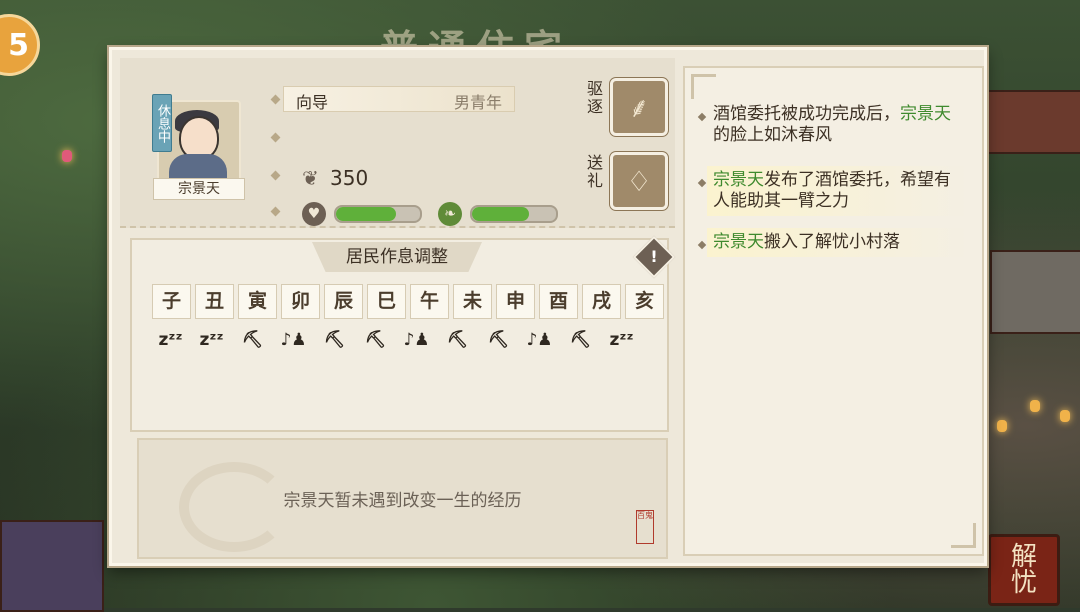 Image resolution: width=1080 pixels, height=612 pixels. Describe the element at coordinates (450, 214) in the screenshot. I see `leaf-icon: ❧` at that location.